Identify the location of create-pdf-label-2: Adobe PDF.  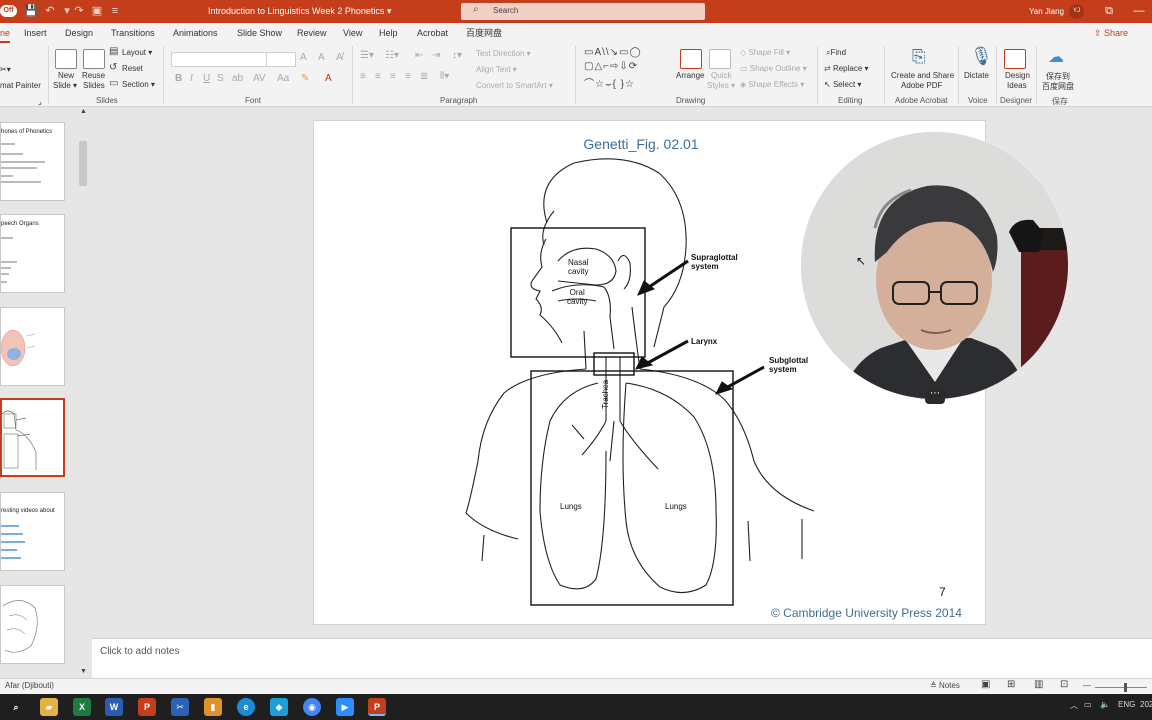
(921, 85).